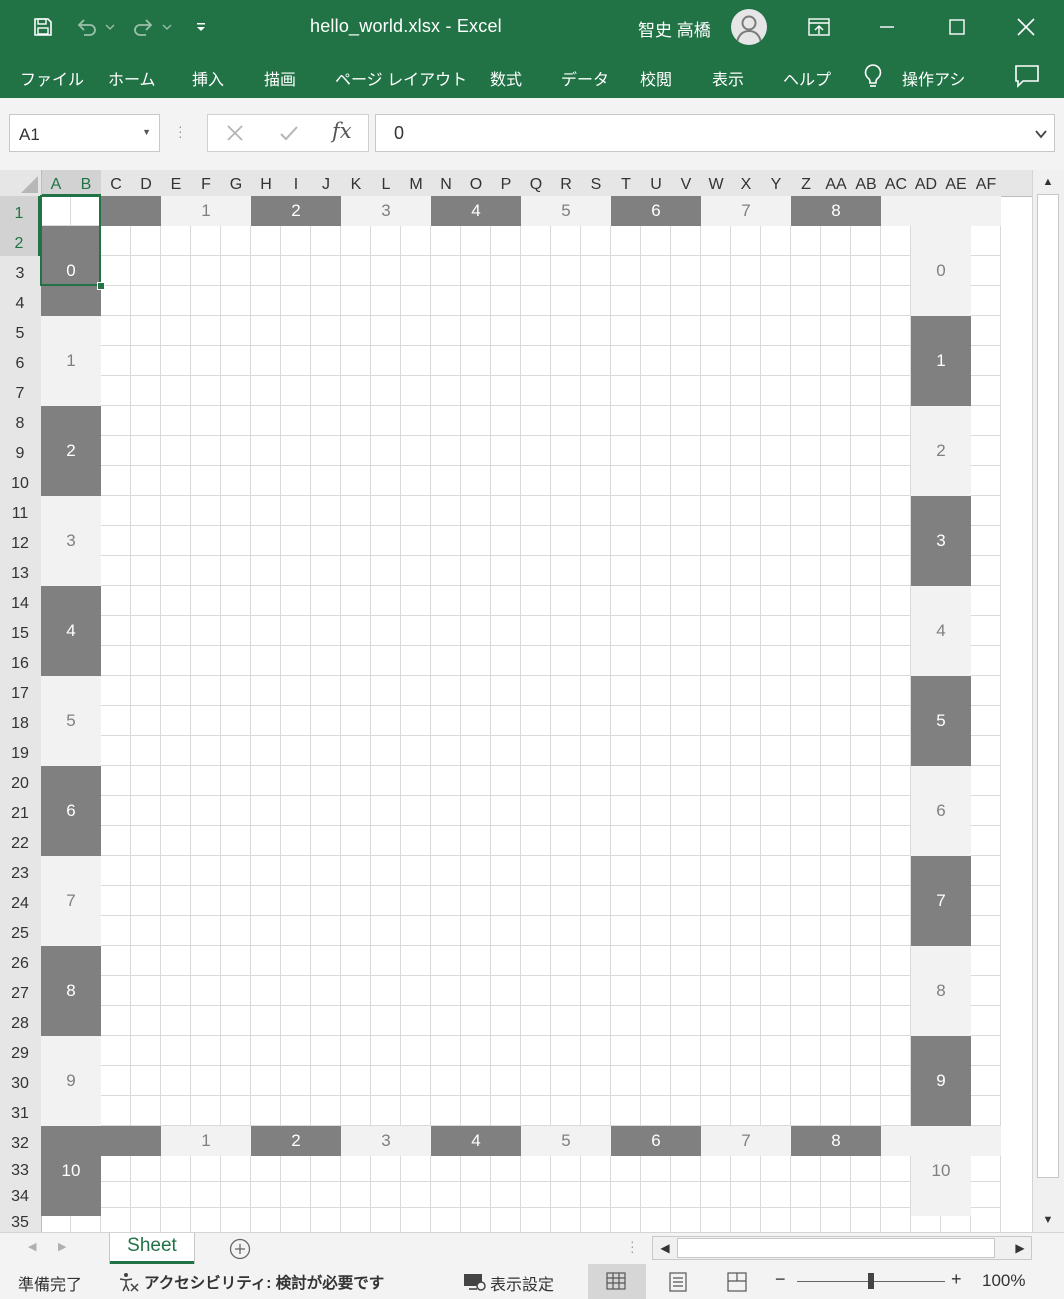 This screenshot has width=1064, height=1299. Describe the element at coordinates (887, 27) in the screenshot. I see `minimize-icon` at that location.